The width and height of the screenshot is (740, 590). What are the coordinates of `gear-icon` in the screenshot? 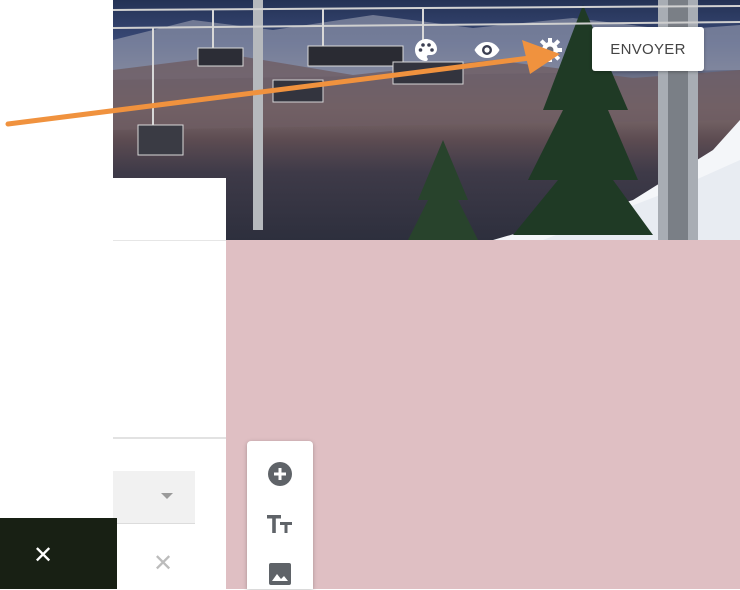 It's located at (550, 50).